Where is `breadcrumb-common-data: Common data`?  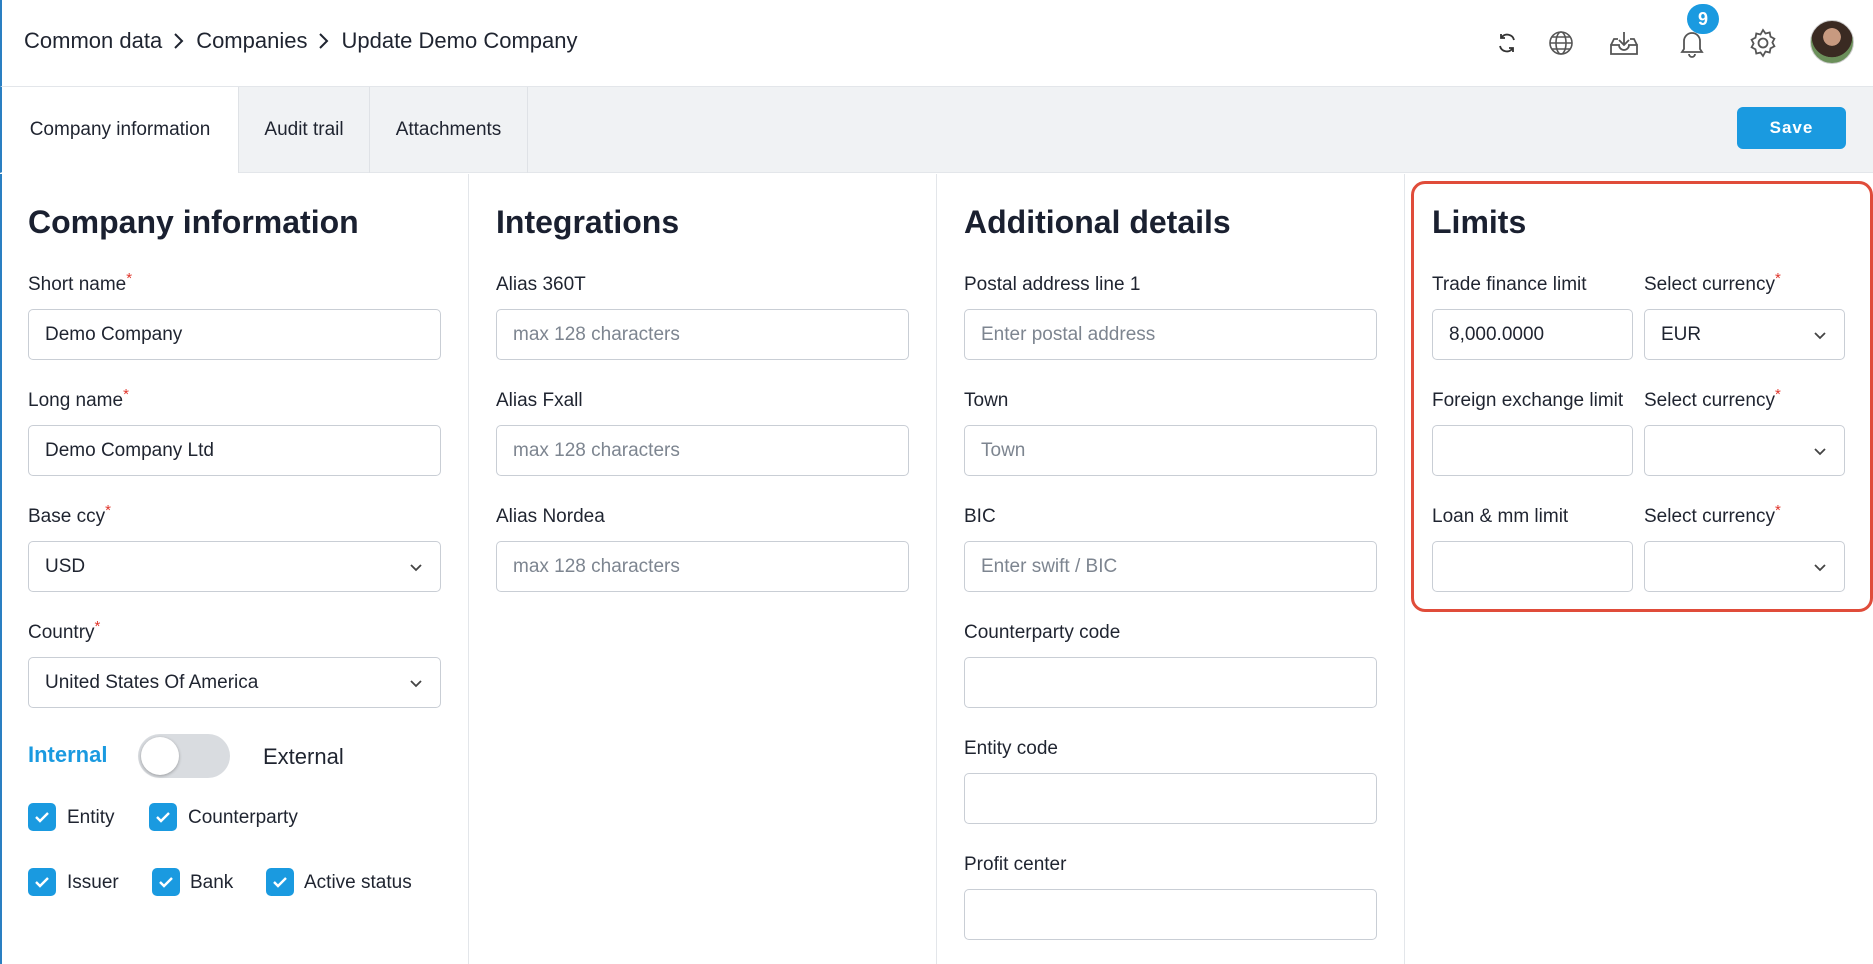
breadcrumb-common-data: Common data is located at coordinates (93, 41).